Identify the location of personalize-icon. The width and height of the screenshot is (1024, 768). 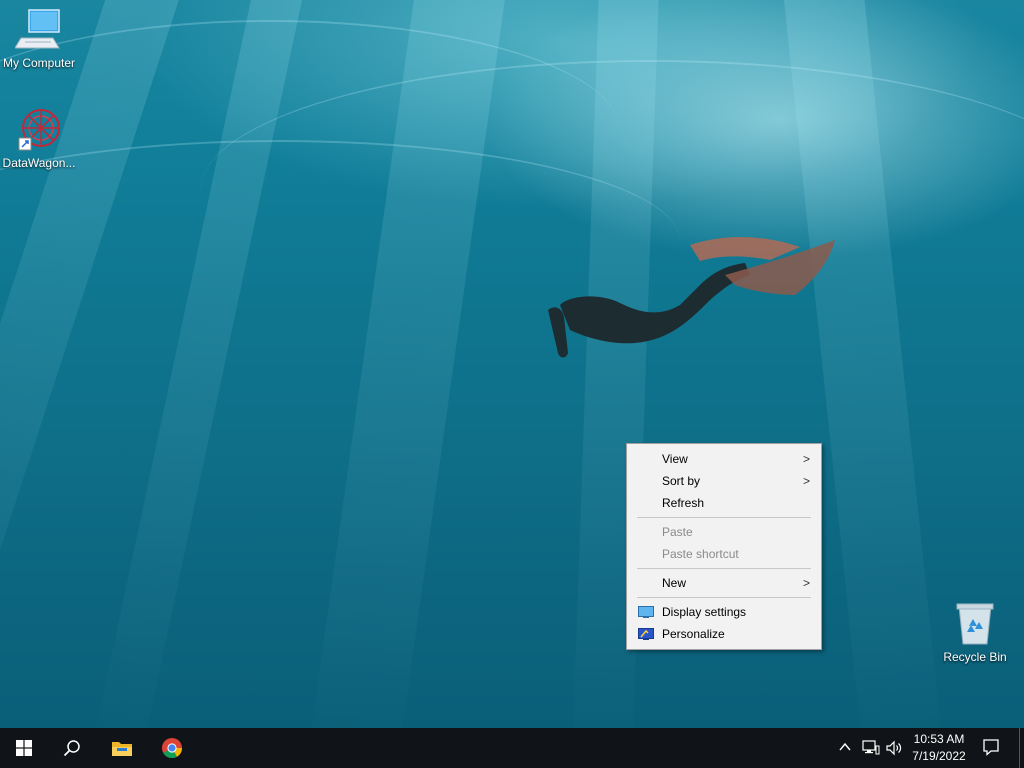
(646, 634).